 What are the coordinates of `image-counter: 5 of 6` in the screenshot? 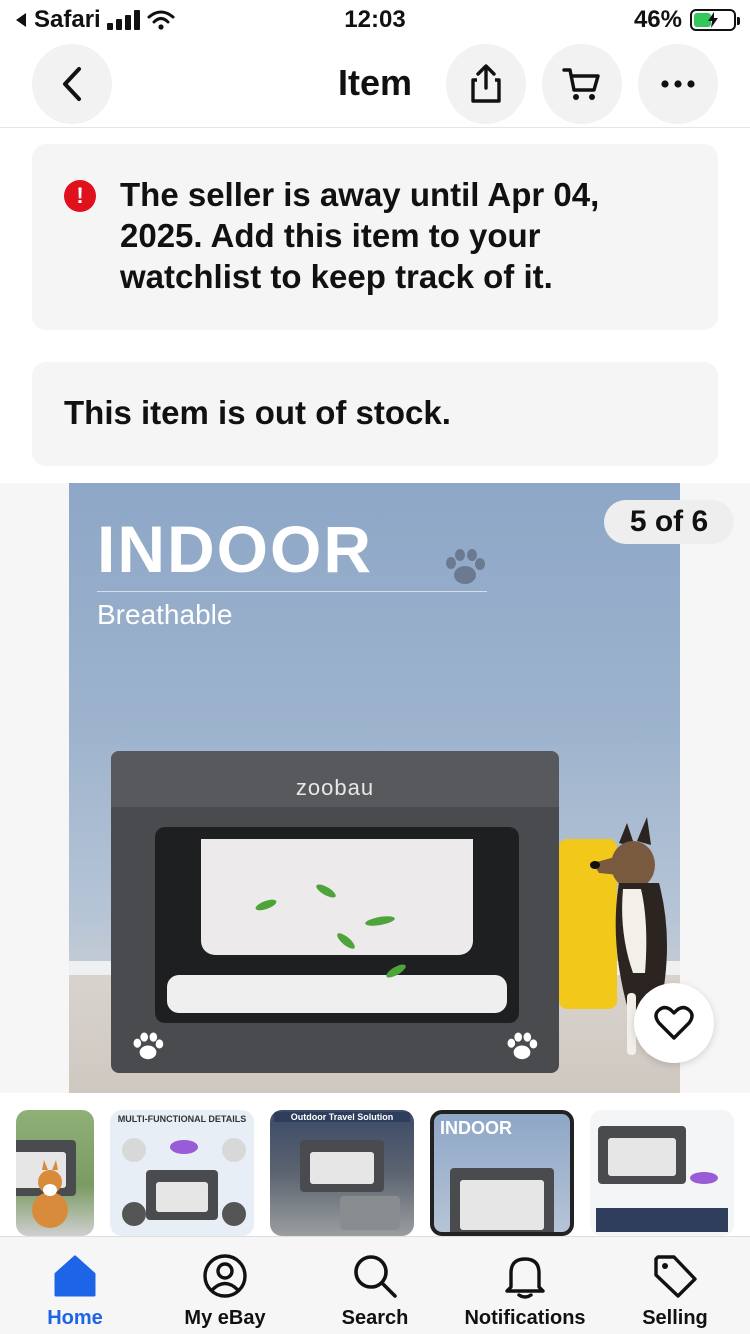 It's located at (669, 522).